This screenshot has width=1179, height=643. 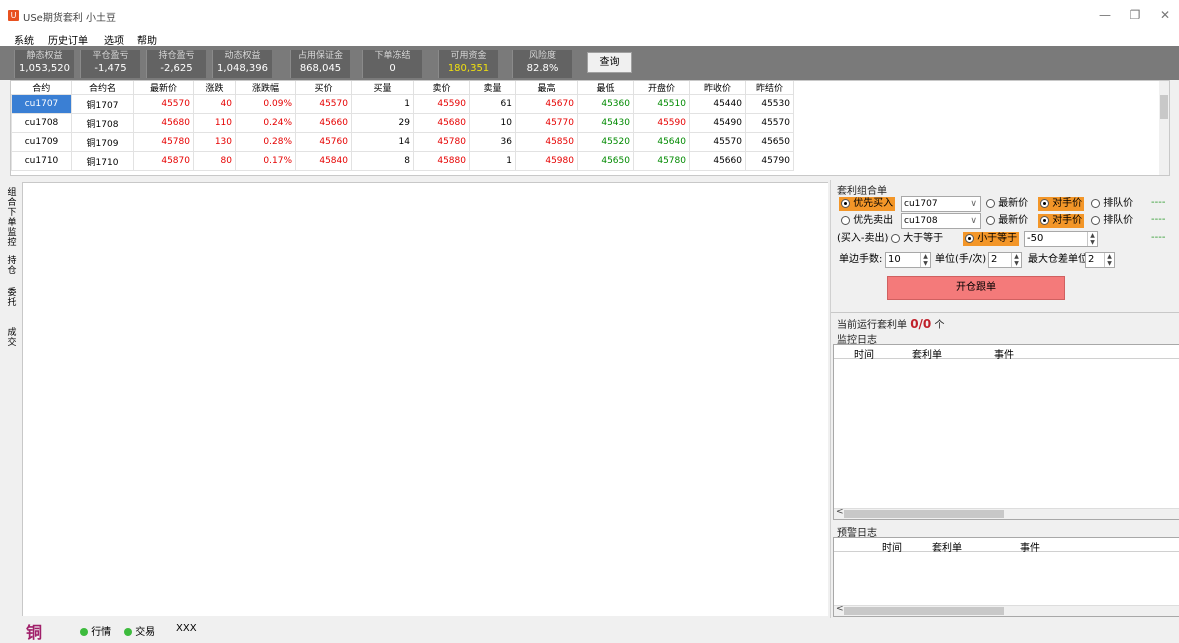 I want to click on column-header: 昨结价, so click(x=769, y=88).